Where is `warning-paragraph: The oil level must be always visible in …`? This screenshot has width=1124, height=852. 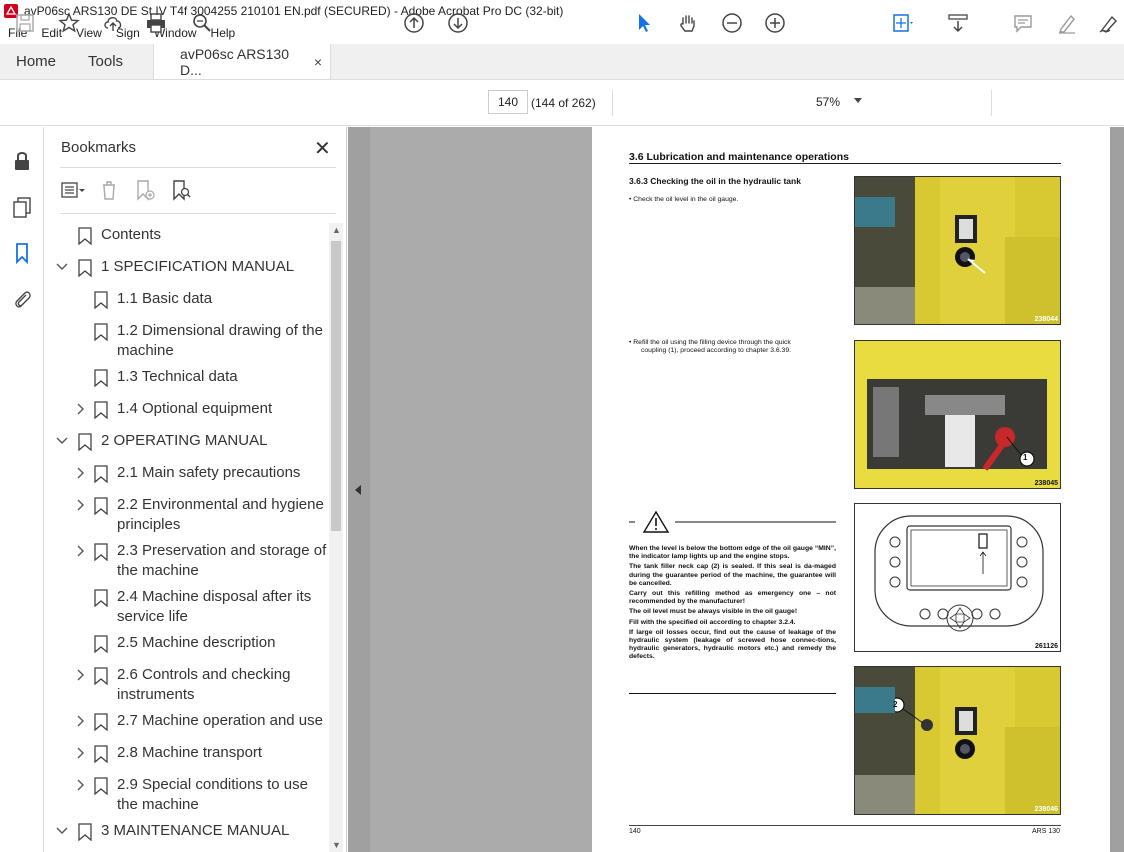 warning-paragraph: The oil level must be always visible in … is located at coordinates (713, 612).